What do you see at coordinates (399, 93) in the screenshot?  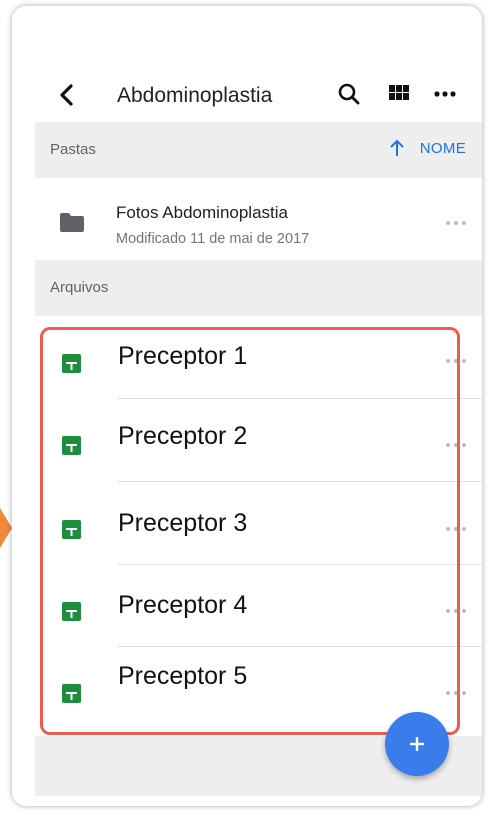 I see `grid-view-icon` at bounding box center [399, 93].